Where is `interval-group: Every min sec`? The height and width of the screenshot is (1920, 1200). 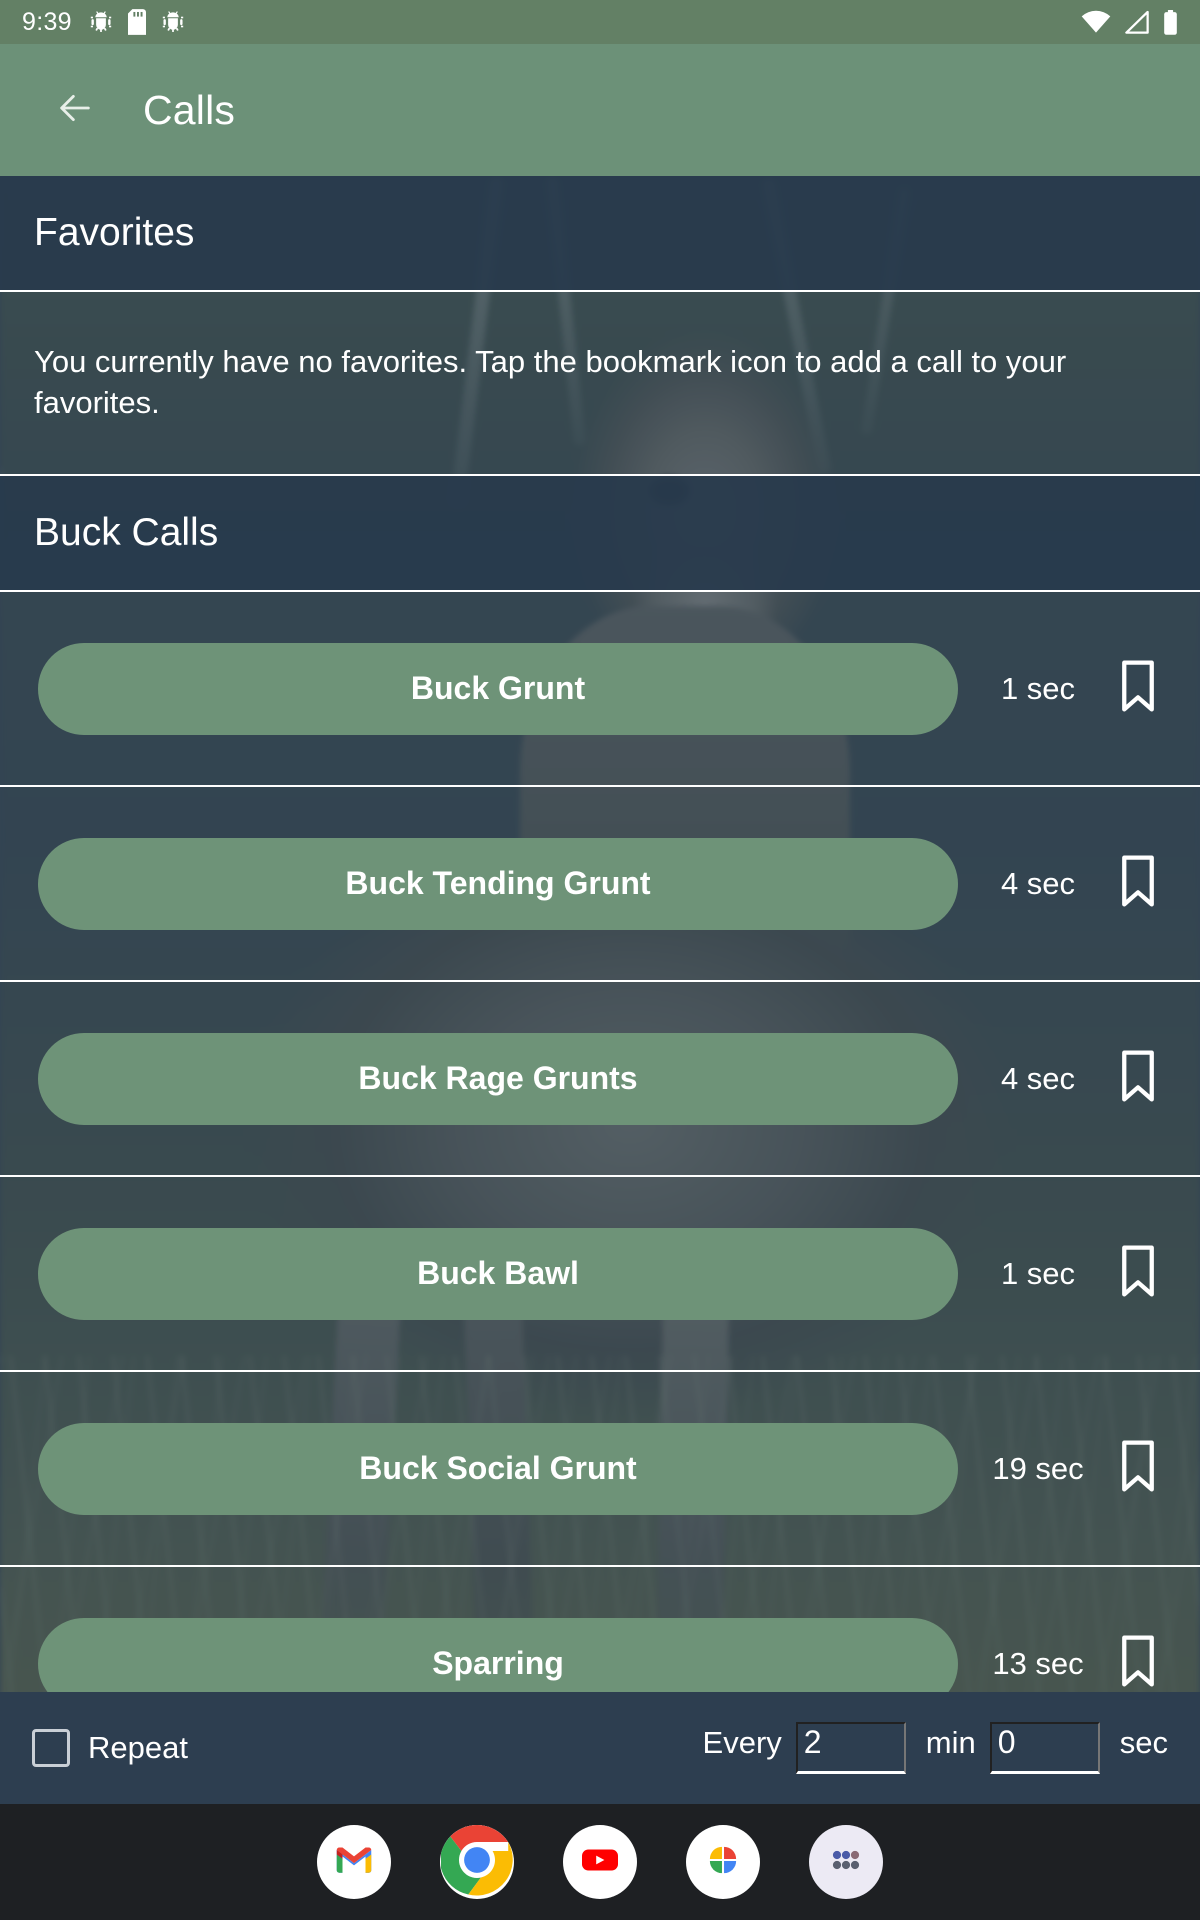
interval-group: Every min sec is located at coordinates (935, 1748).